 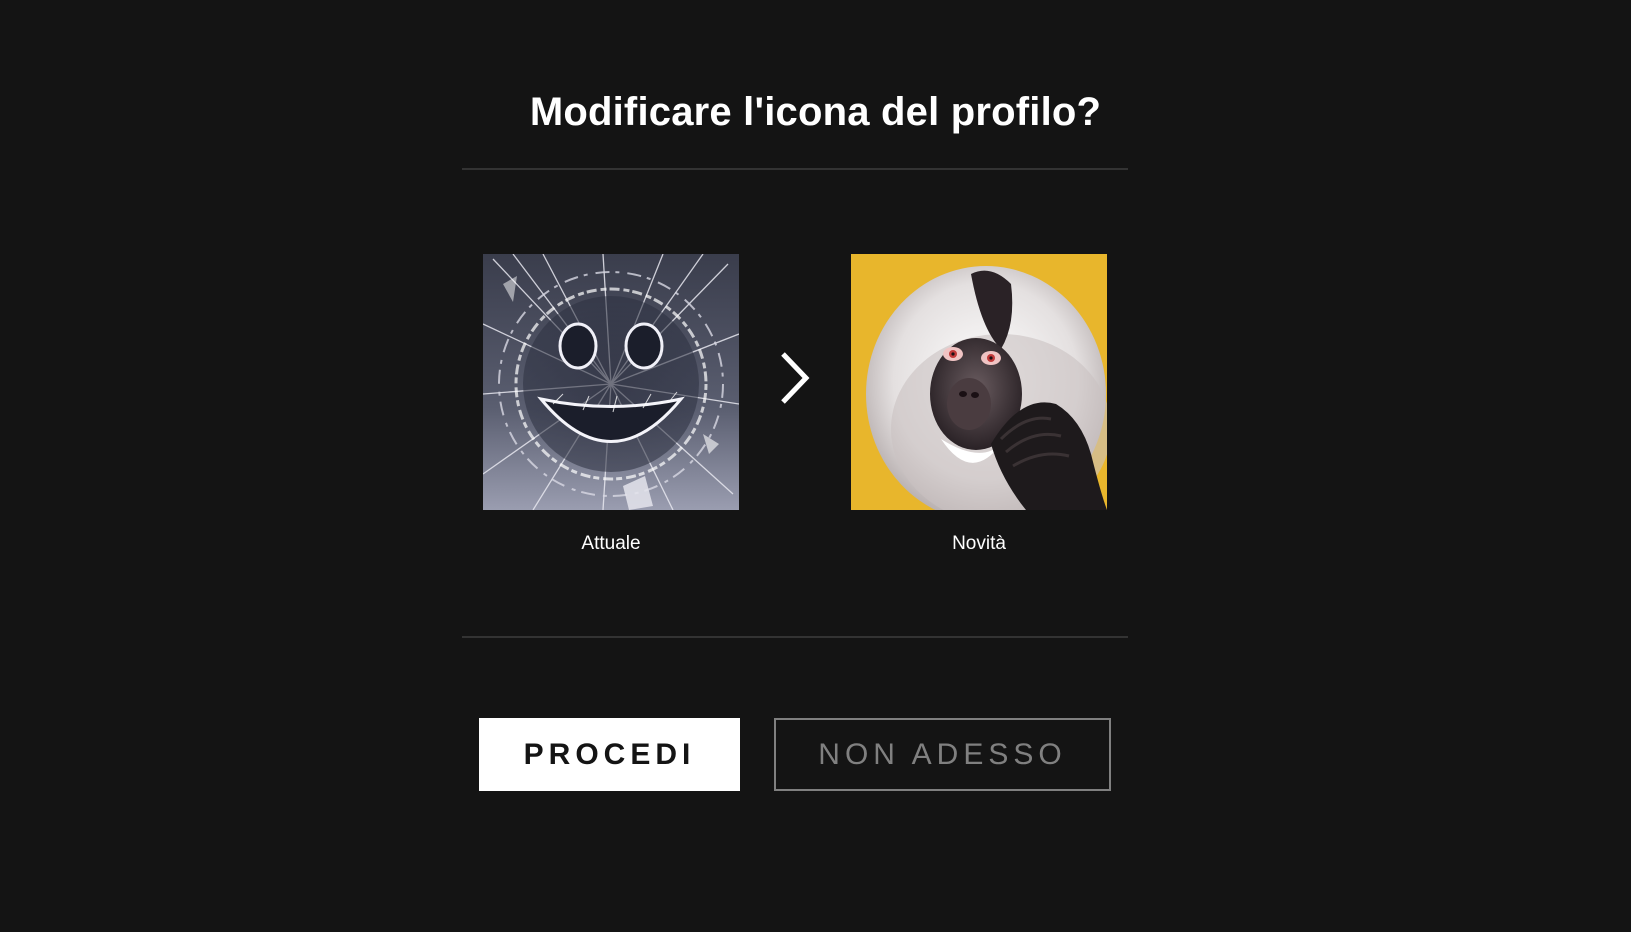 I want to click on current-avatar-image, so click(x=611, y=382).